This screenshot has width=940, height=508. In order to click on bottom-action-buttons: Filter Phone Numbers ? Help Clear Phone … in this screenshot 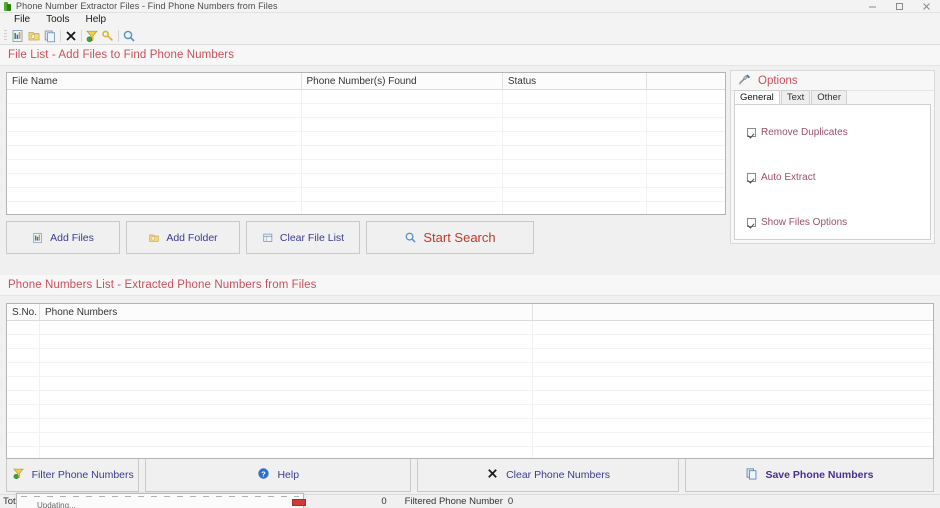, I will do `click(470, 475)`.